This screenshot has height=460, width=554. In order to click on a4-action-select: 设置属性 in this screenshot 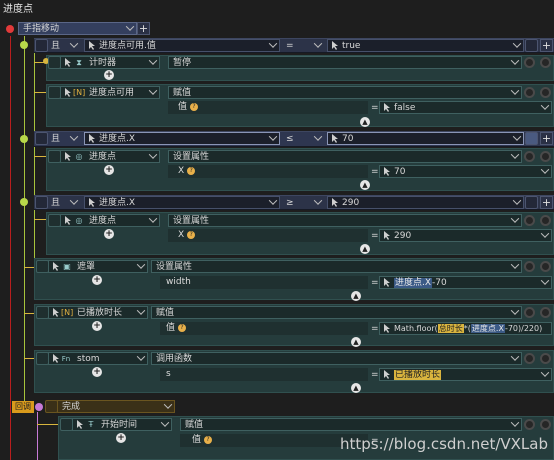, I will do `click(336, 266)`.